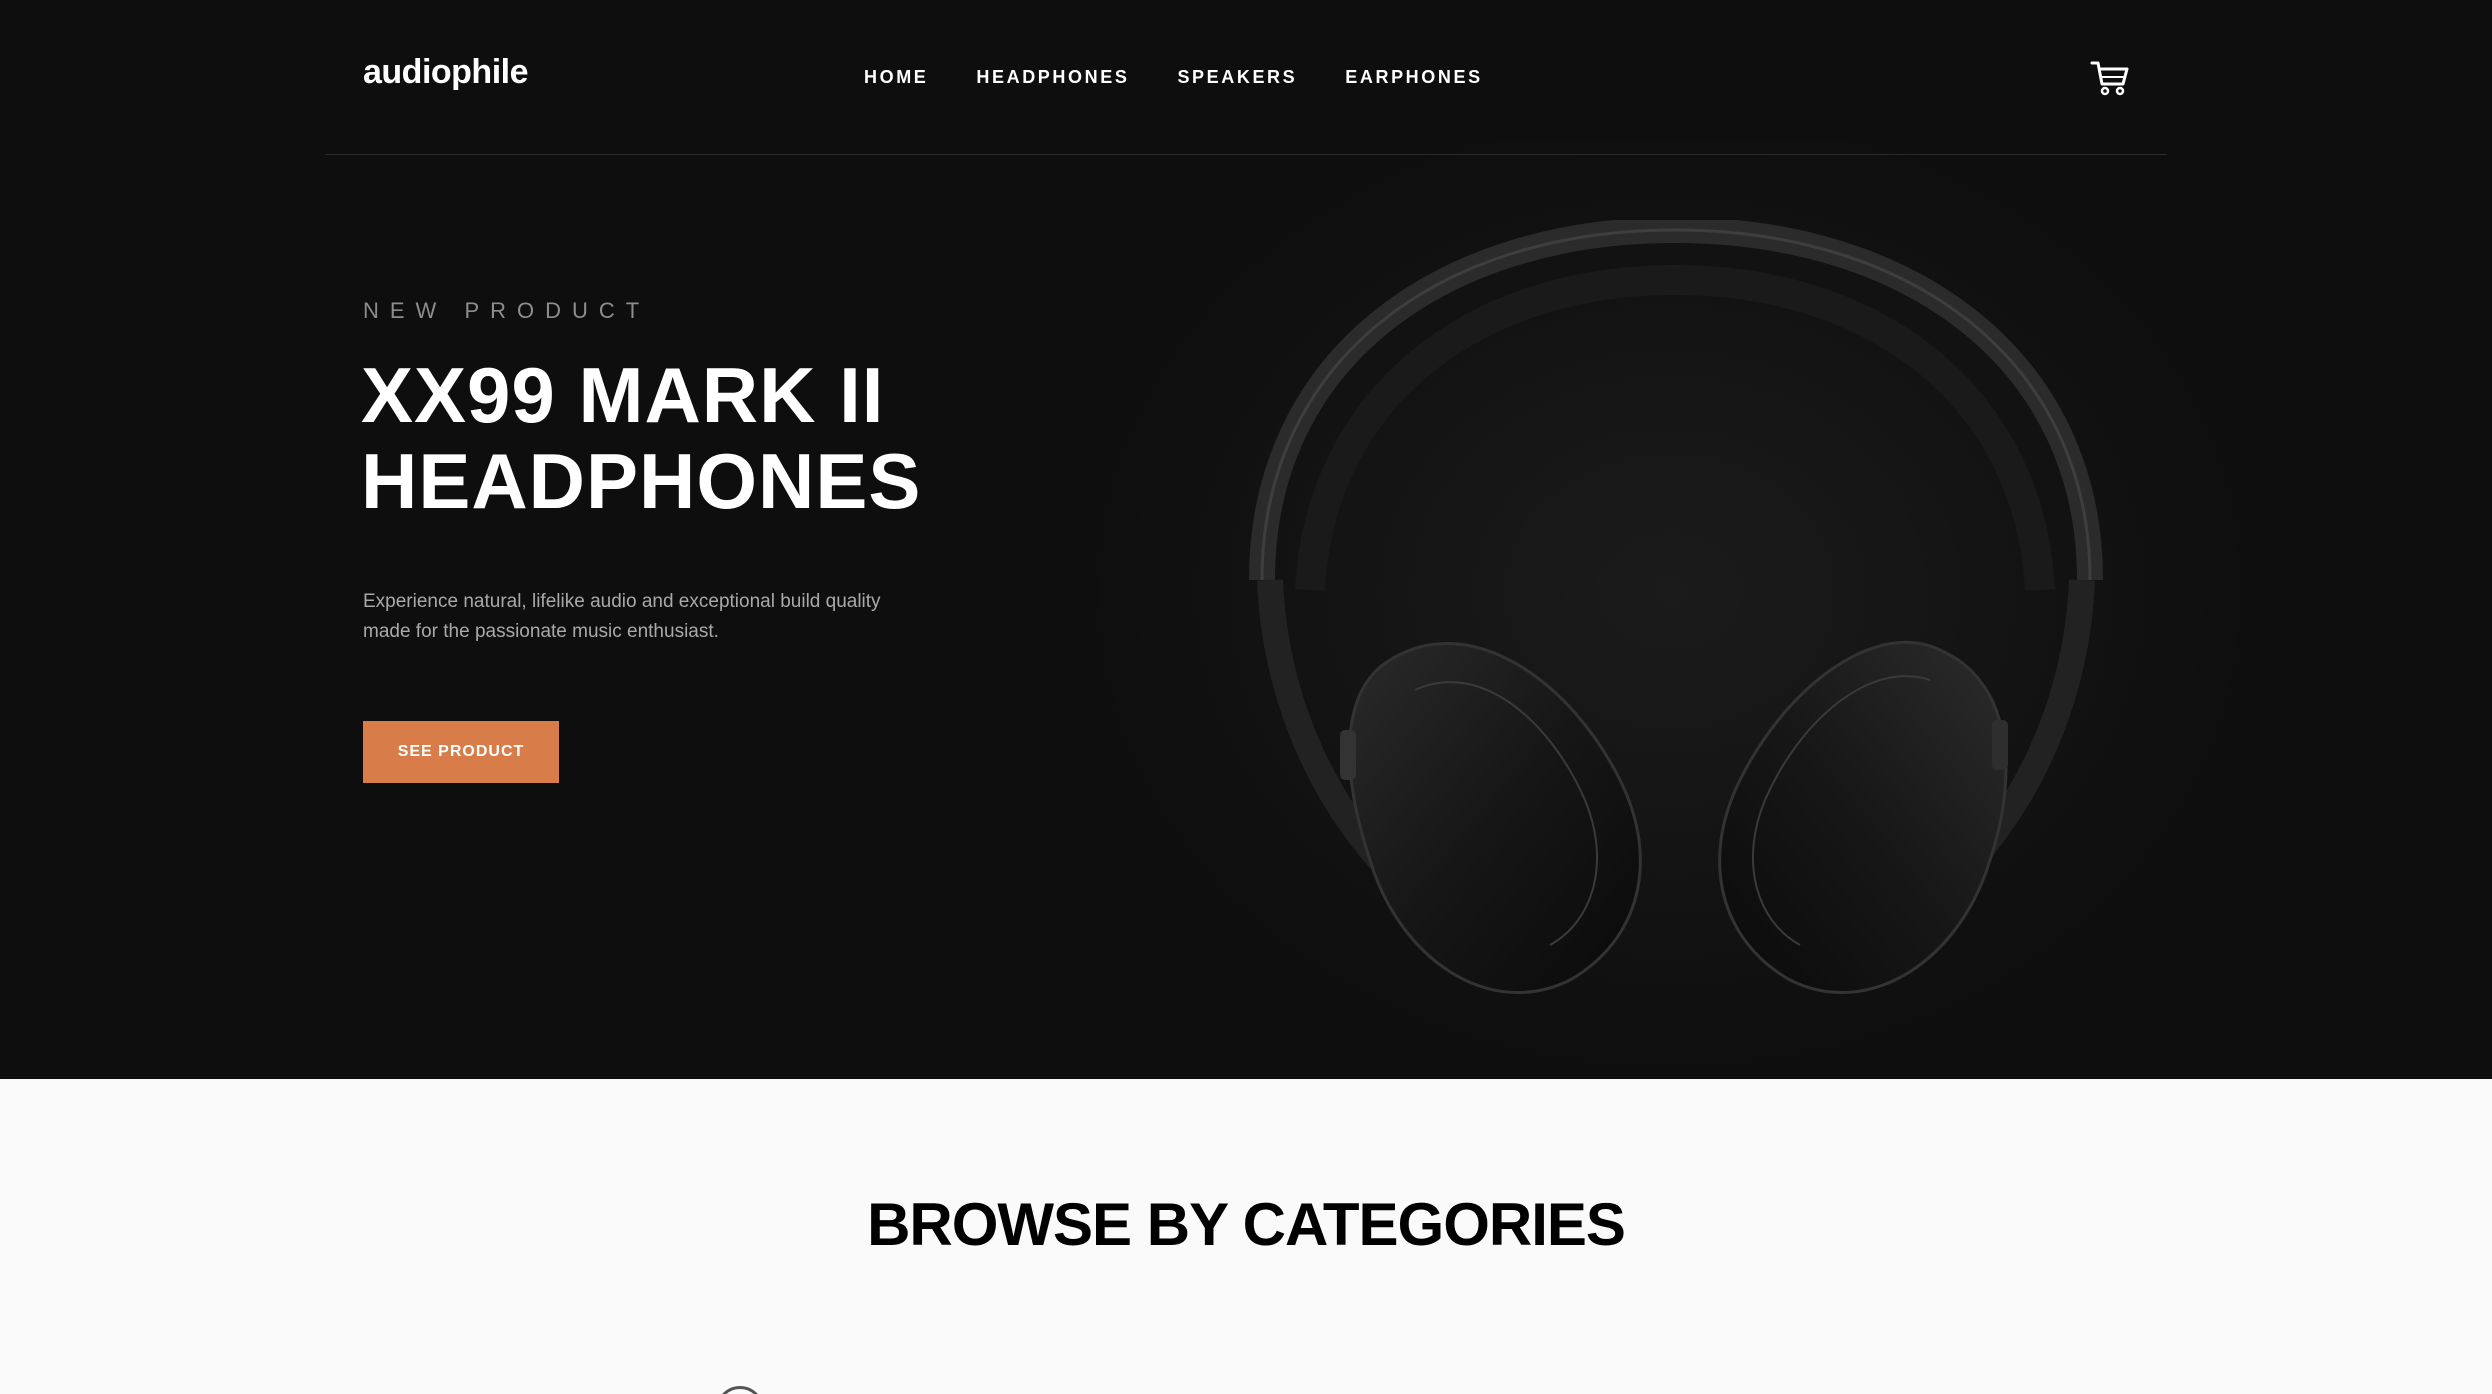 This screenshot has width=2492, height=1394. I want to click on hero-title-line-1: XX99 MARK II, so click(623, 395).